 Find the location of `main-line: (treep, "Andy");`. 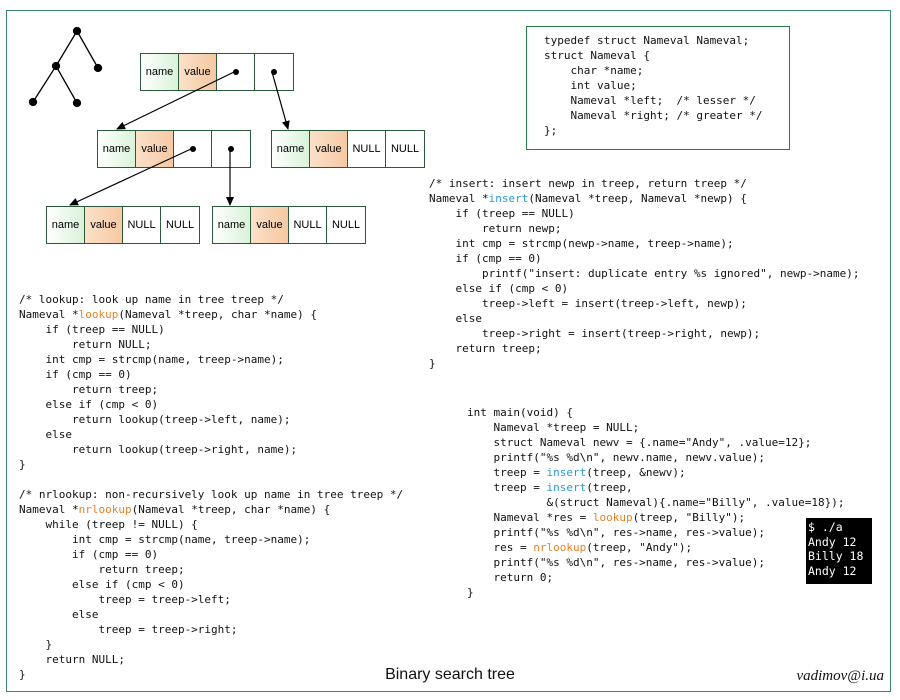

main-line: (treep, "Andy"); is located at coordinates (639, 547).